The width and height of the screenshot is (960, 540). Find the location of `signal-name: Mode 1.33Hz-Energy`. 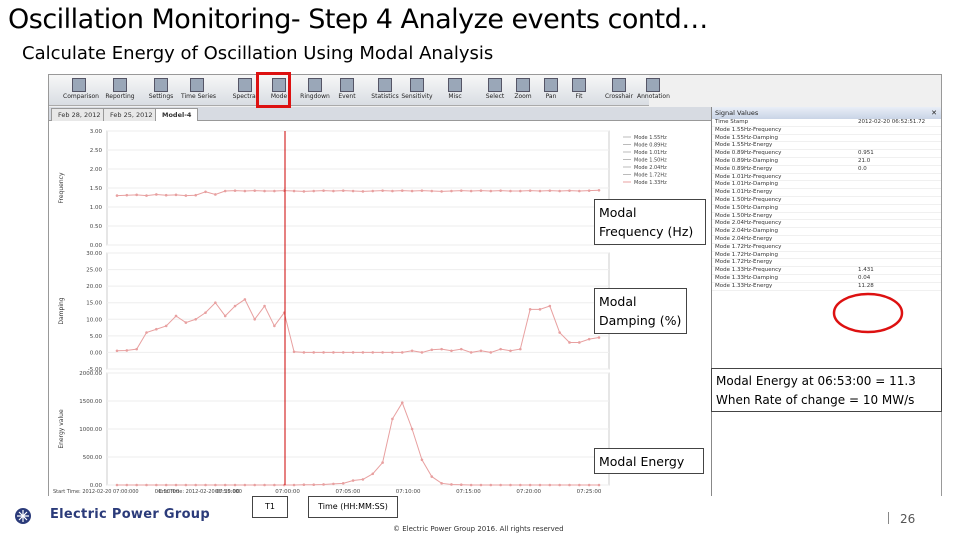

signal-name: Mode 1.33Hz-Energy is located at coordinates (744, 285).